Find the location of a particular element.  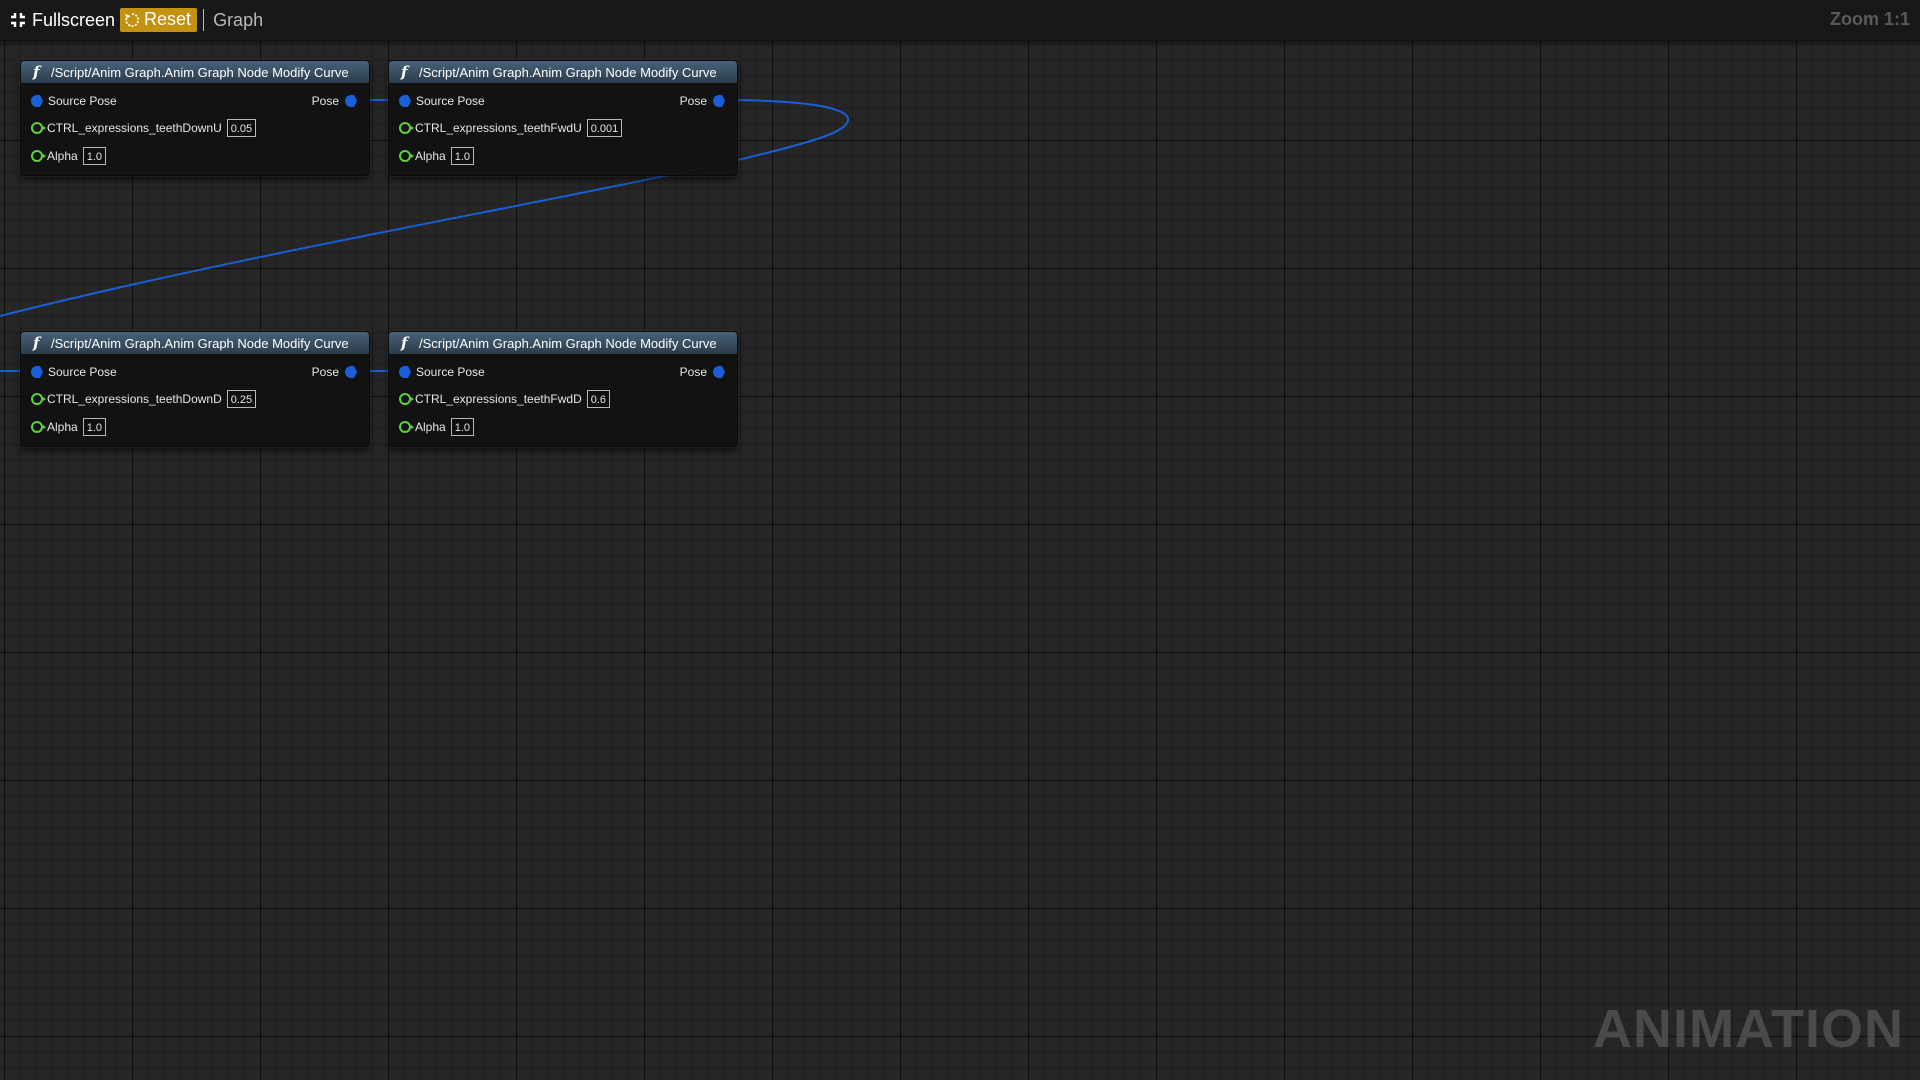

curve-value-field: 0.05 is located at coordinates (241, 128).